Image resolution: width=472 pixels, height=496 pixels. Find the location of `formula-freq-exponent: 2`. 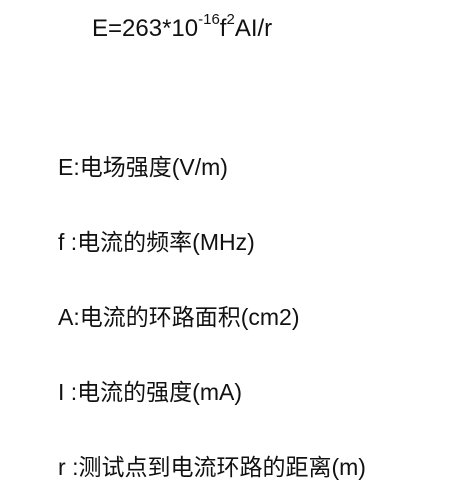

formula-freq-exponent: 2 is located at coordinates (230, 19).